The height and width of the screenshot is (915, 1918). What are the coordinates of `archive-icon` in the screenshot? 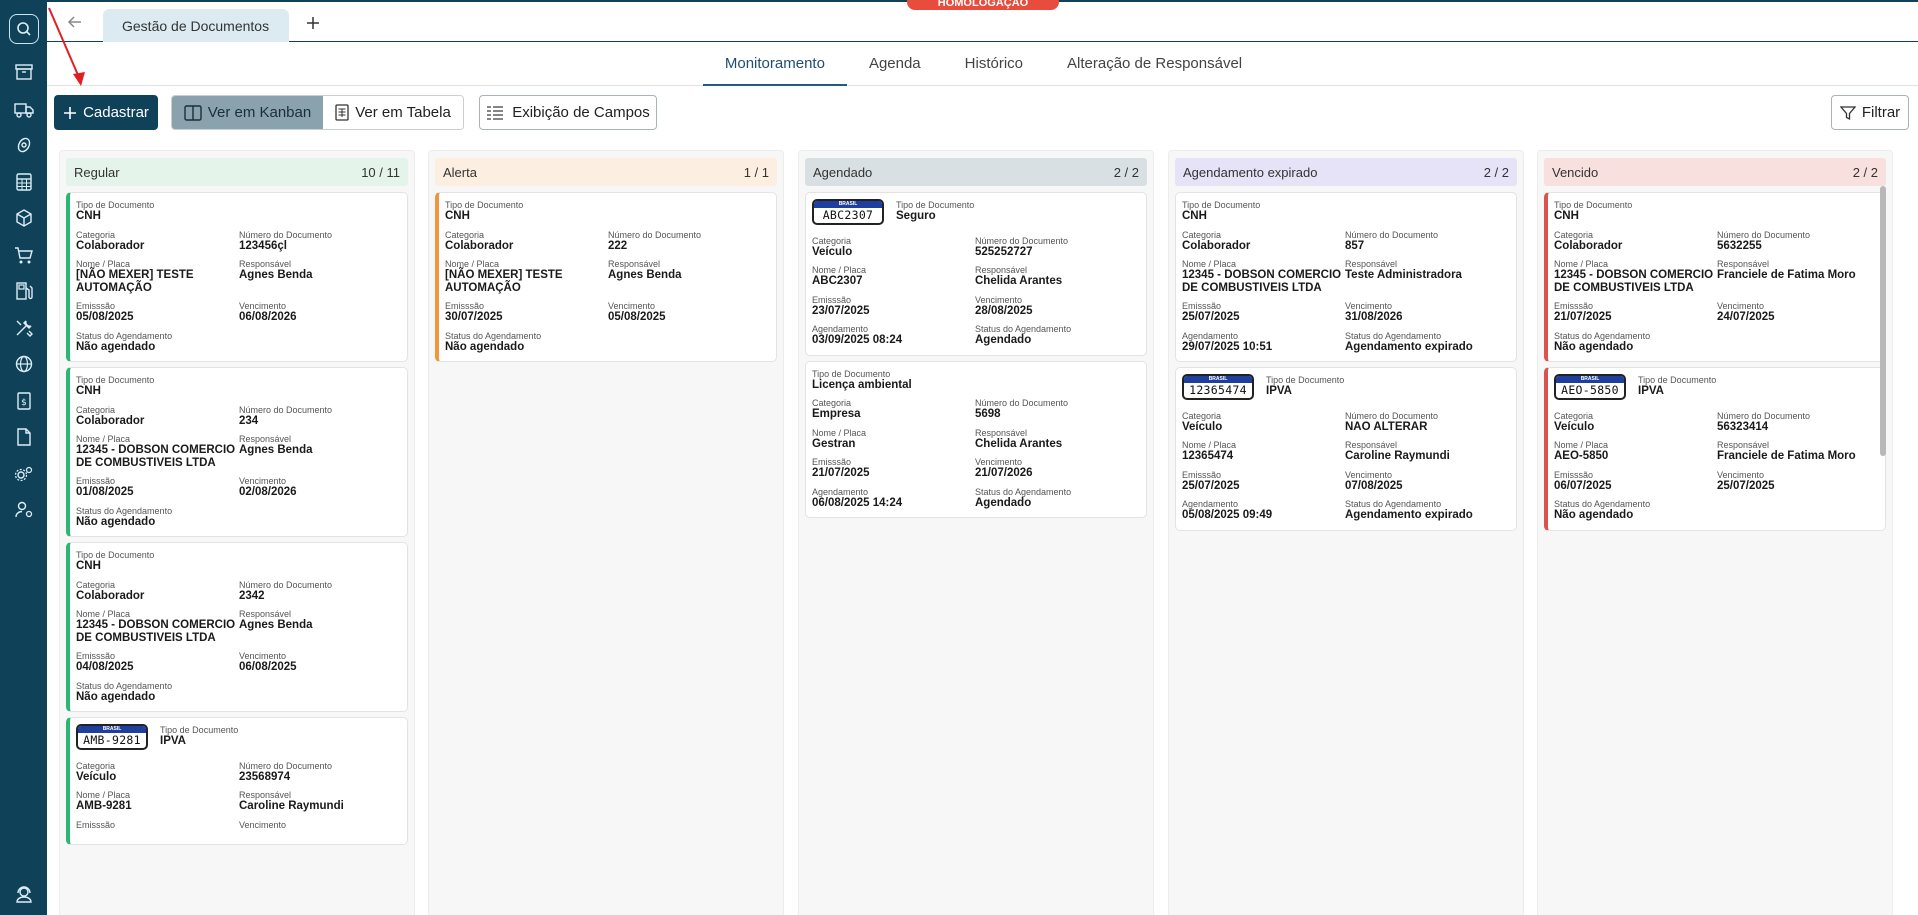 It's located at (23, 72).